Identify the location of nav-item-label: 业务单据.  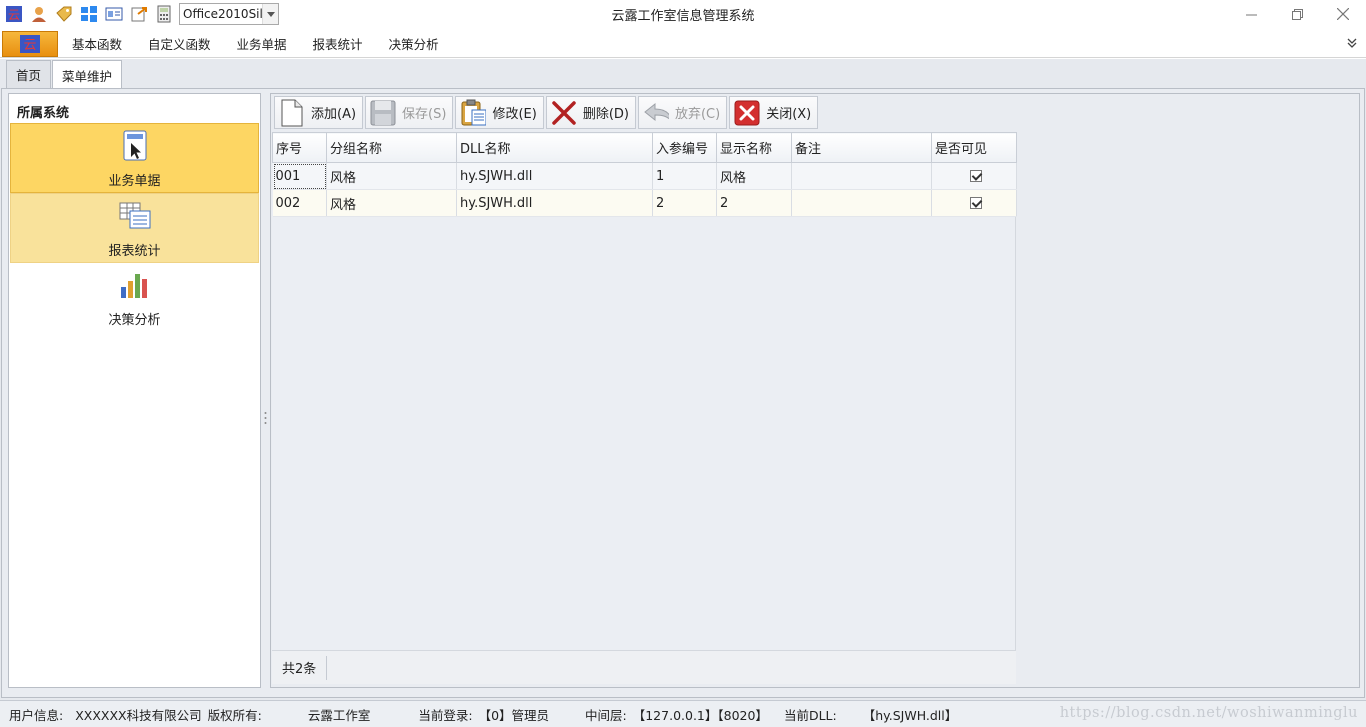
(134, 181).